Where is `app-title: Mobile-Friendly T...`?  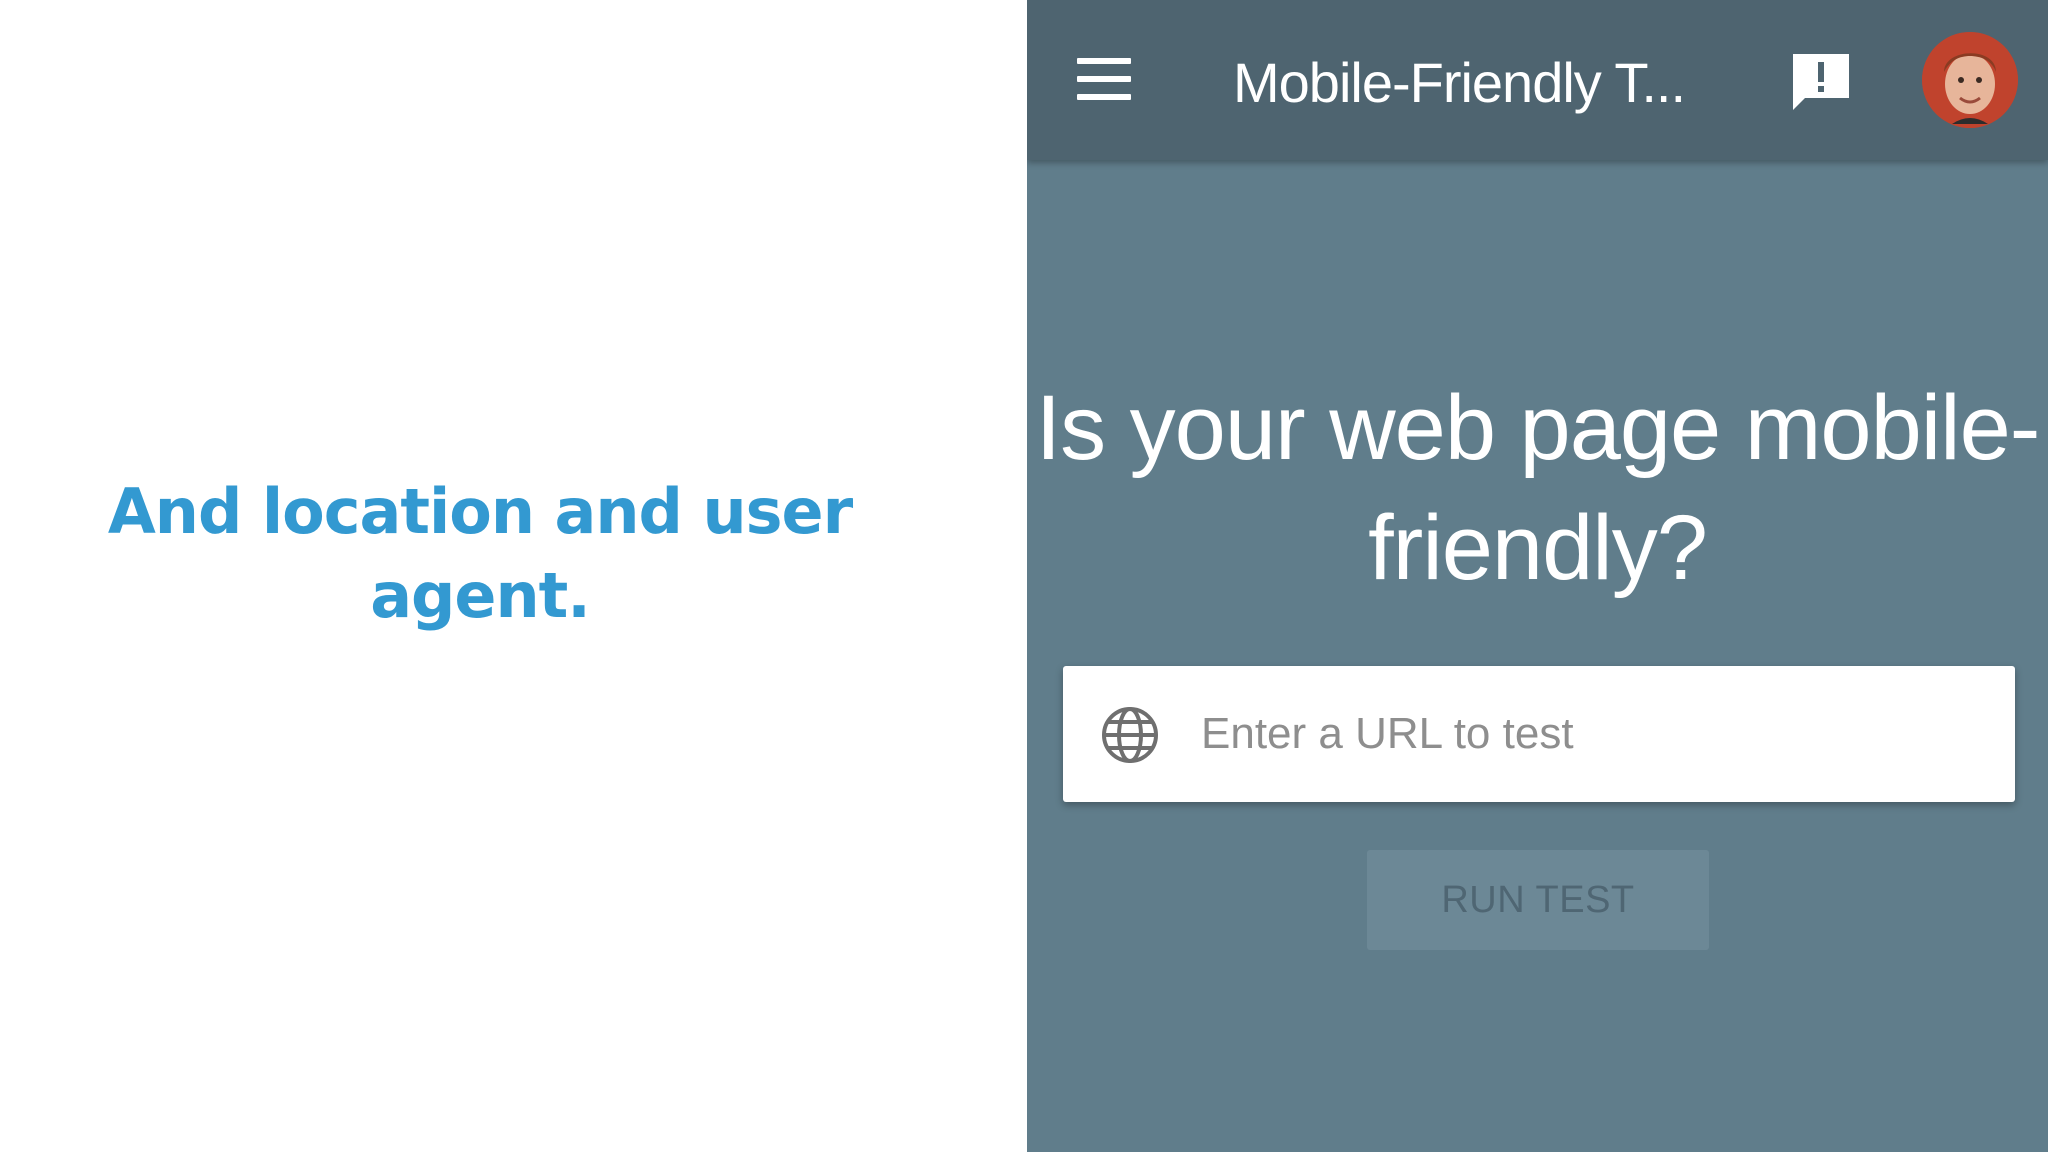
app-title: Mobile-Friendly T... is located at coordinates (1459, 82).